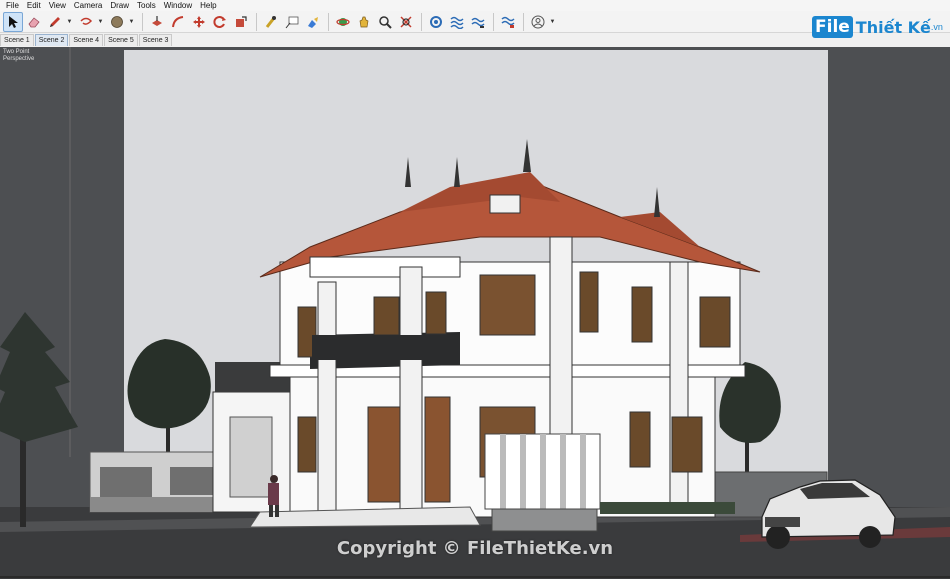 The height and width of the screenshot is (579, 950). I want to click on follow-me-icon, so click(178, 21).